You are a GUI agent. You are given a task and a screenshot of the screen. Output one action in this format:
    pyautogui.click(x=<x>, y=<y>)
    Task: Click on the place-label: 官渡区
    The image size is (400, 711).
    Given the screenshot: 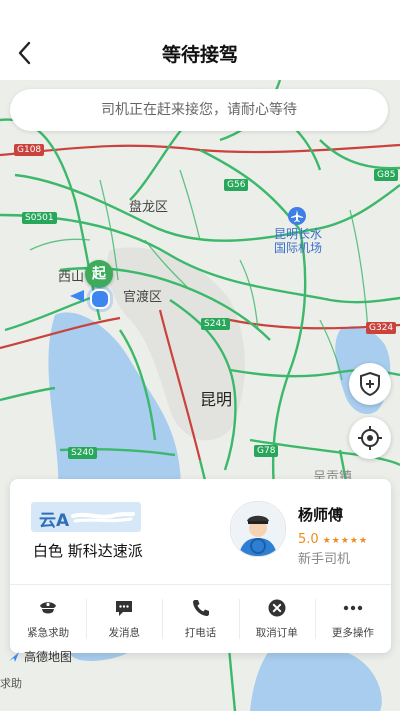 What is the action you would take?
    pyautogui.click(x=143, y=297)
    